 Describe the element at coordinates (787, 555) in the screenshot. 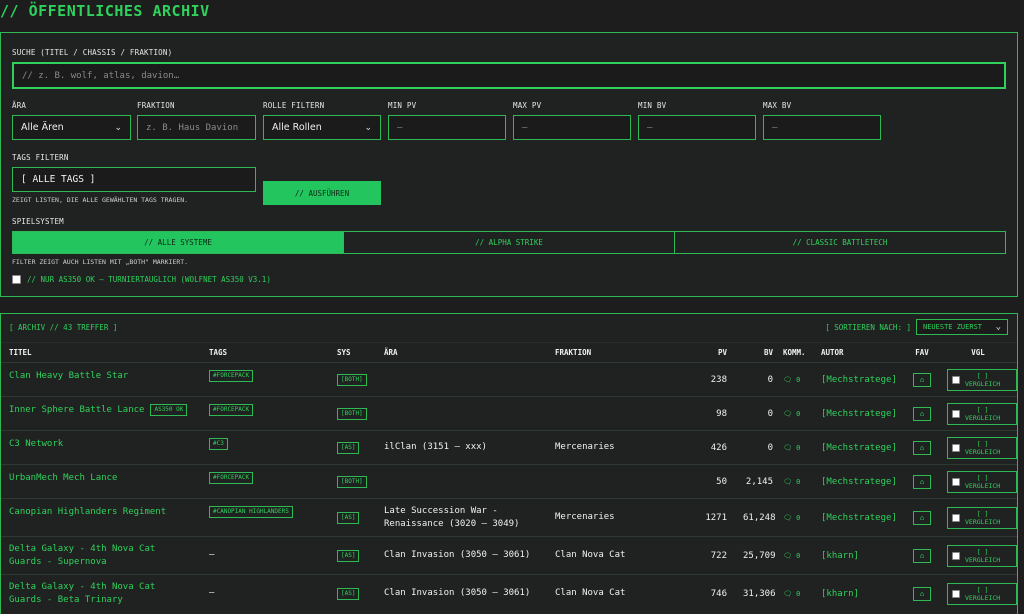

I see `comment-icon: 🗨` at that location.